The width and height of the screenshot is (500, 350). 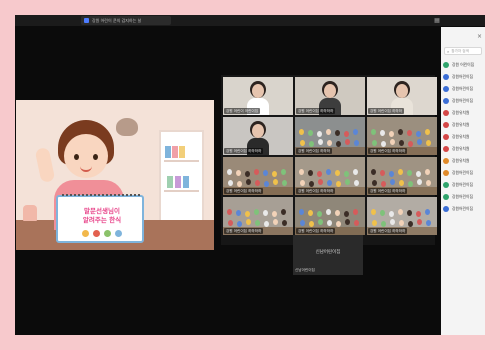 I want to click on flip-chart-card: 말문선생님이 알려주는 한식, so click(x=100, y=218).